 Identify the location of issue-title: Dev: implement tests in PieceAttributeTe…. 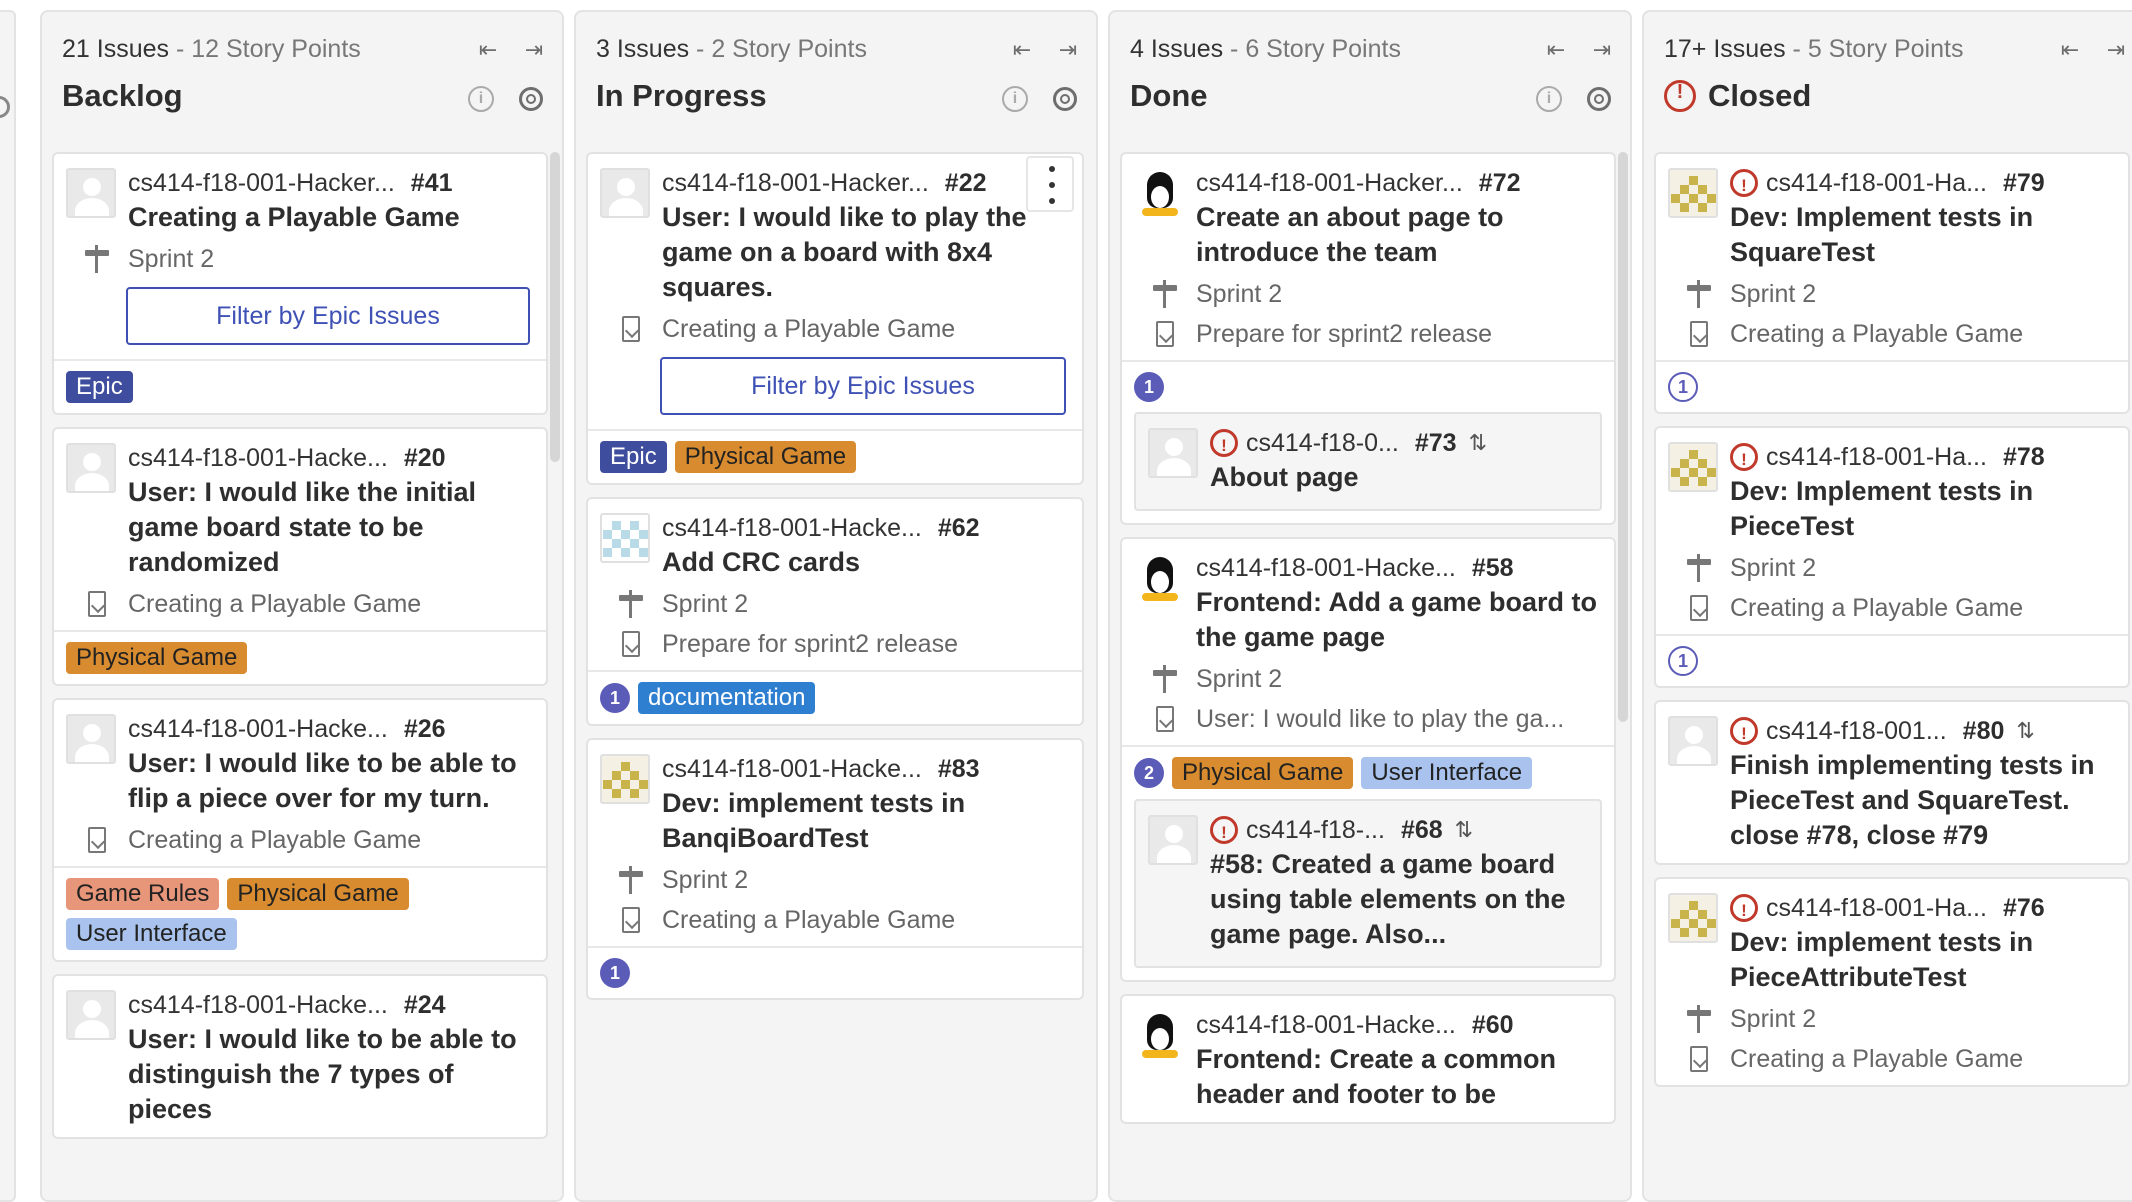
(1922, 960).